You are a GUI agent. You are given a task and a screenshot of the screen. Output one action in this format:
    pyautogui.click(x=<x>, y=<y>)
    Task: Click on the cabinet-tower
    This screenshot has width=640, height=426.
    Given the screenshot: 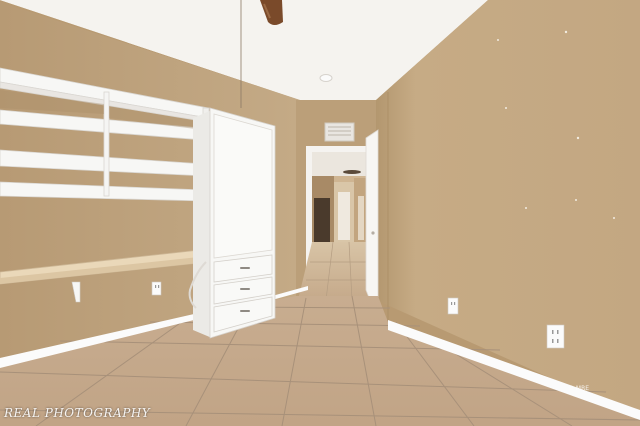 What is the action you would take?
    pyautogui.click(x=232, y=223)
    